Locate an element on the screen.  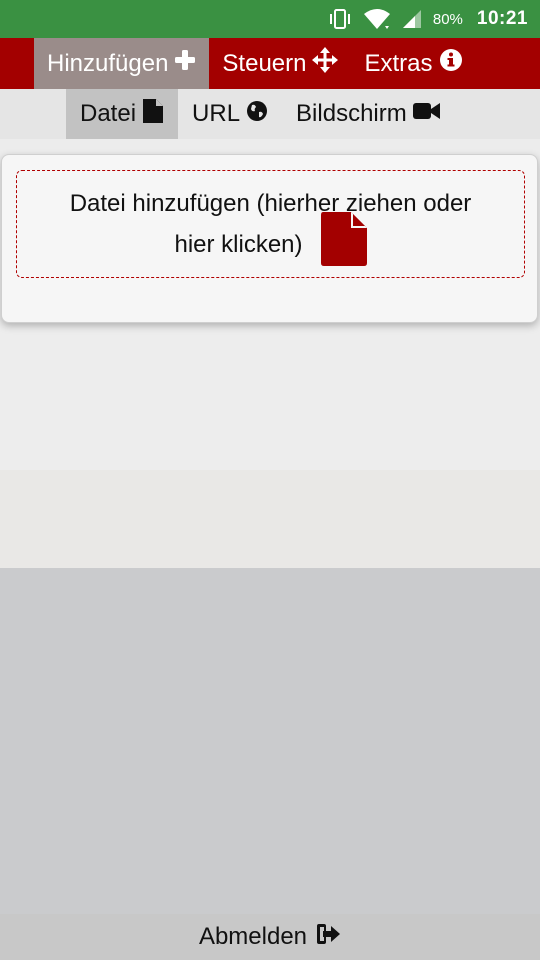
video-camera-icon is located at coordinates (424, 114).